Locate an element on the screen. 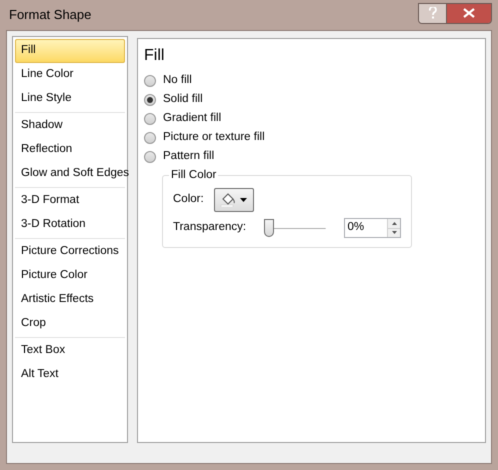 Image resolution: width=498 pixels, height=470 pixels. section-heading: Fill is located at coordinates (155, 56).